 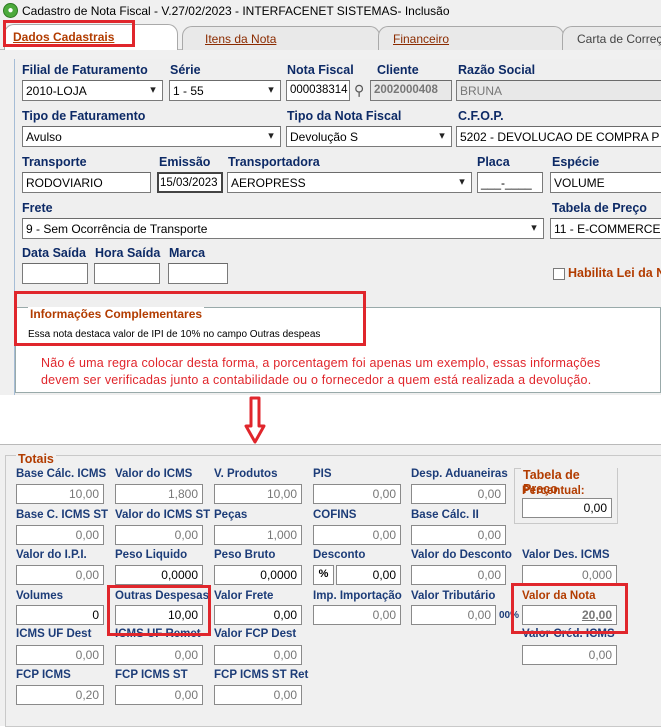 What do you see at coordinates (255, 420) in the screenshot?
I see `down-arrow-icon` at bounding box center [255, 420].